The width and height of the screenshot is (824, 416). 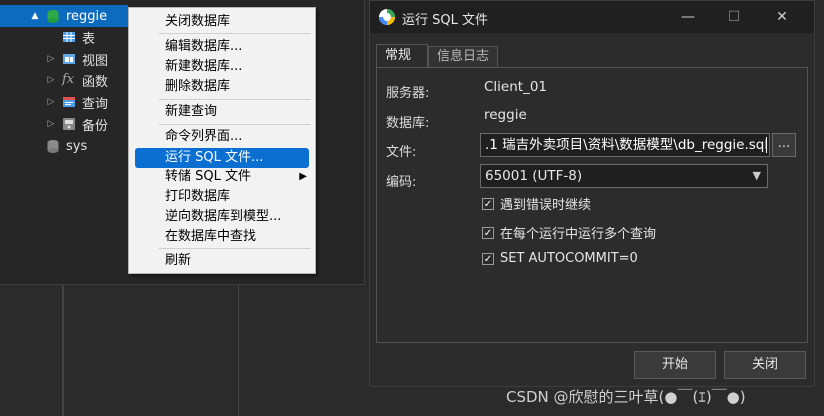 I want to click on tree-item-label: 函数, so click(x=95, y=82).